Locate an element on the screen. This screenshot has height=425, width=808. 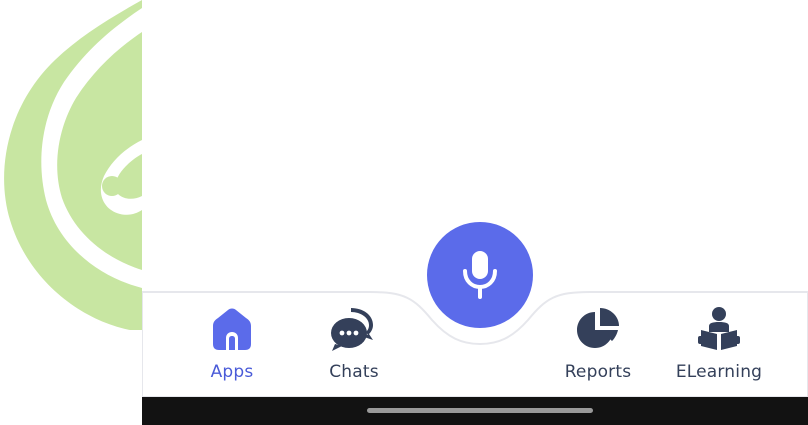
tab-reports: Reports is located at coordinates (598, 346).